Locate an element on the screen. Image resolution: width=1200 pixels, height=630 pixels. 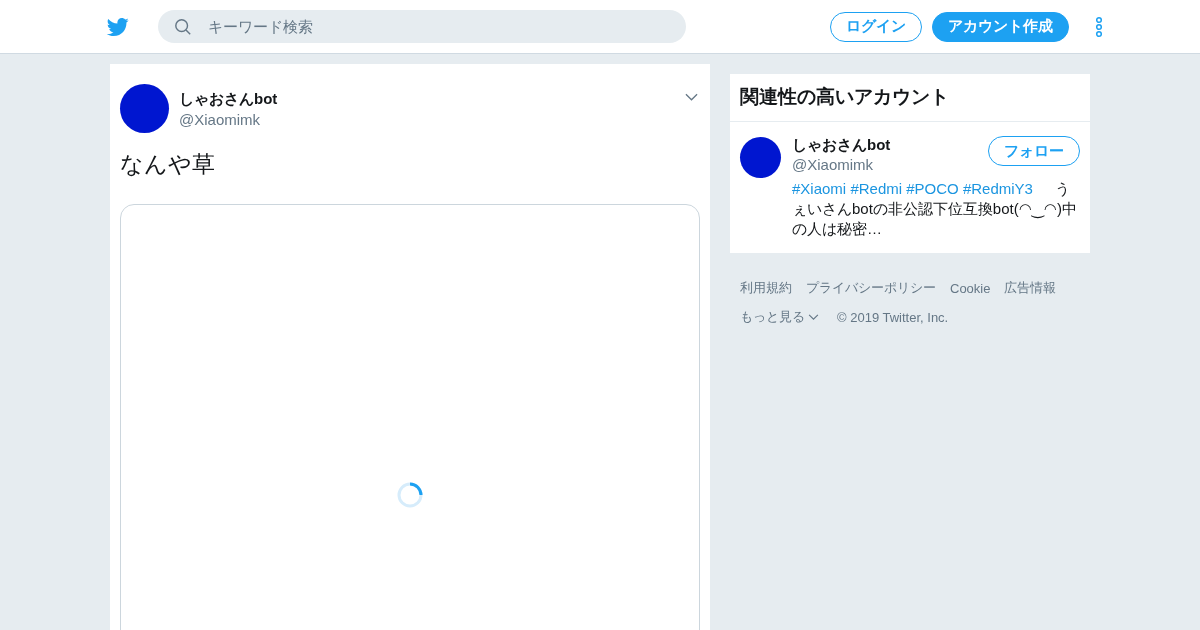
footer-link: 利用規約 is located at coordinates (766, 288).